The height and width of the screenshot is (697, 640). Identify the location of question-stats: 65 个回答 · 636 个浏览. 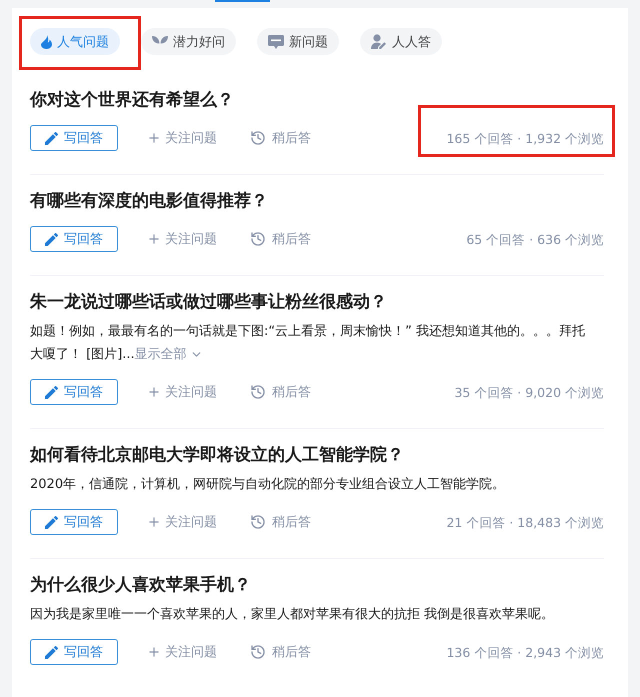
(535, 239).